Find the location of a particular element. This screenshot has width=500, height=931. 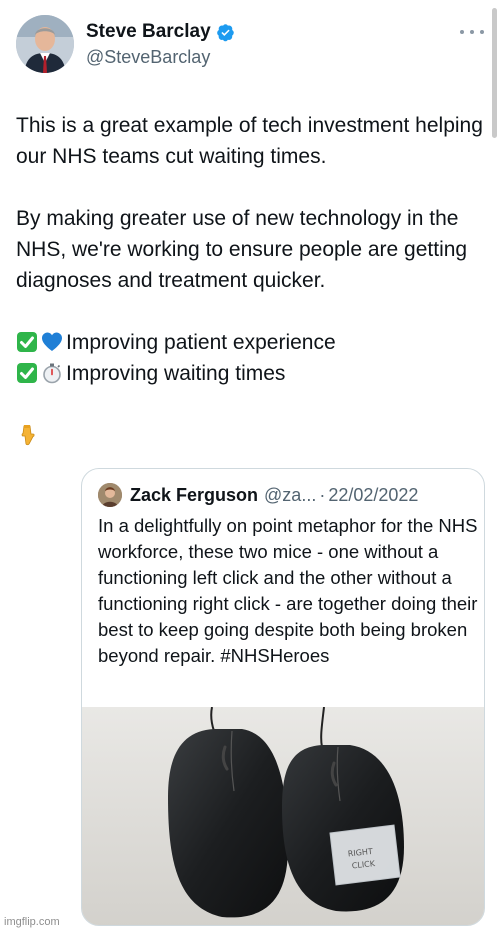

quoted-tweet-date: 22/02/2022 is located at coordinates (373, 495).